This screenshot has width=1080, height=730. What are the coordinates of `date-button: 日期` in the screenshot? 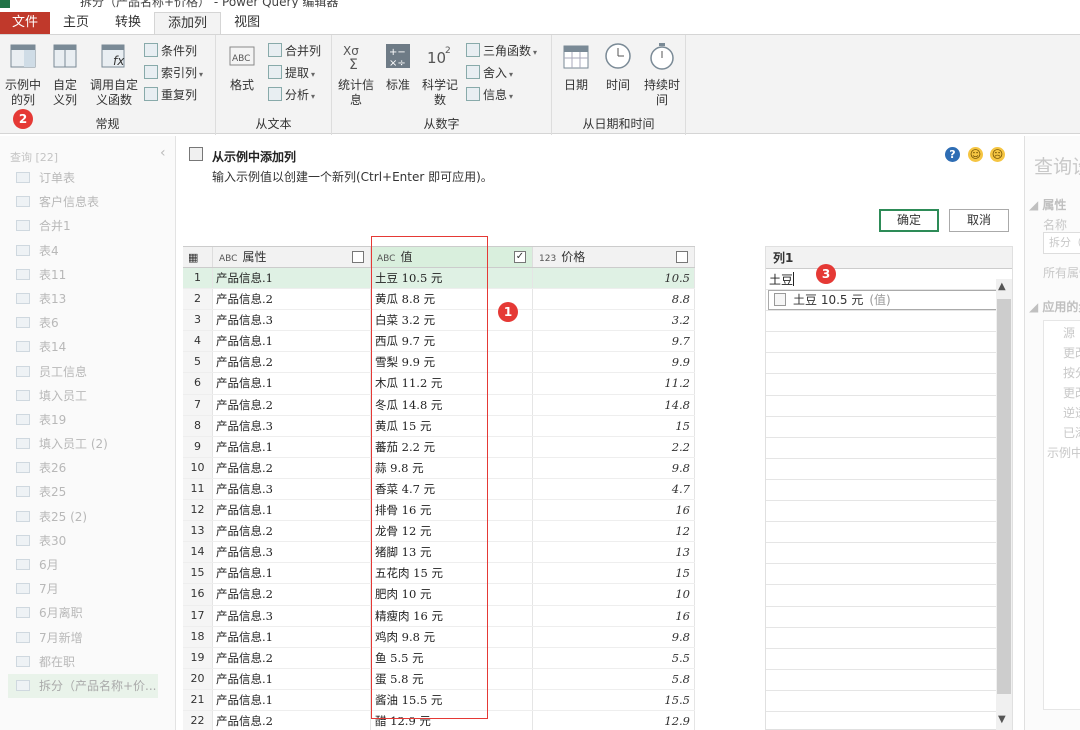 It's located at (576, 67).